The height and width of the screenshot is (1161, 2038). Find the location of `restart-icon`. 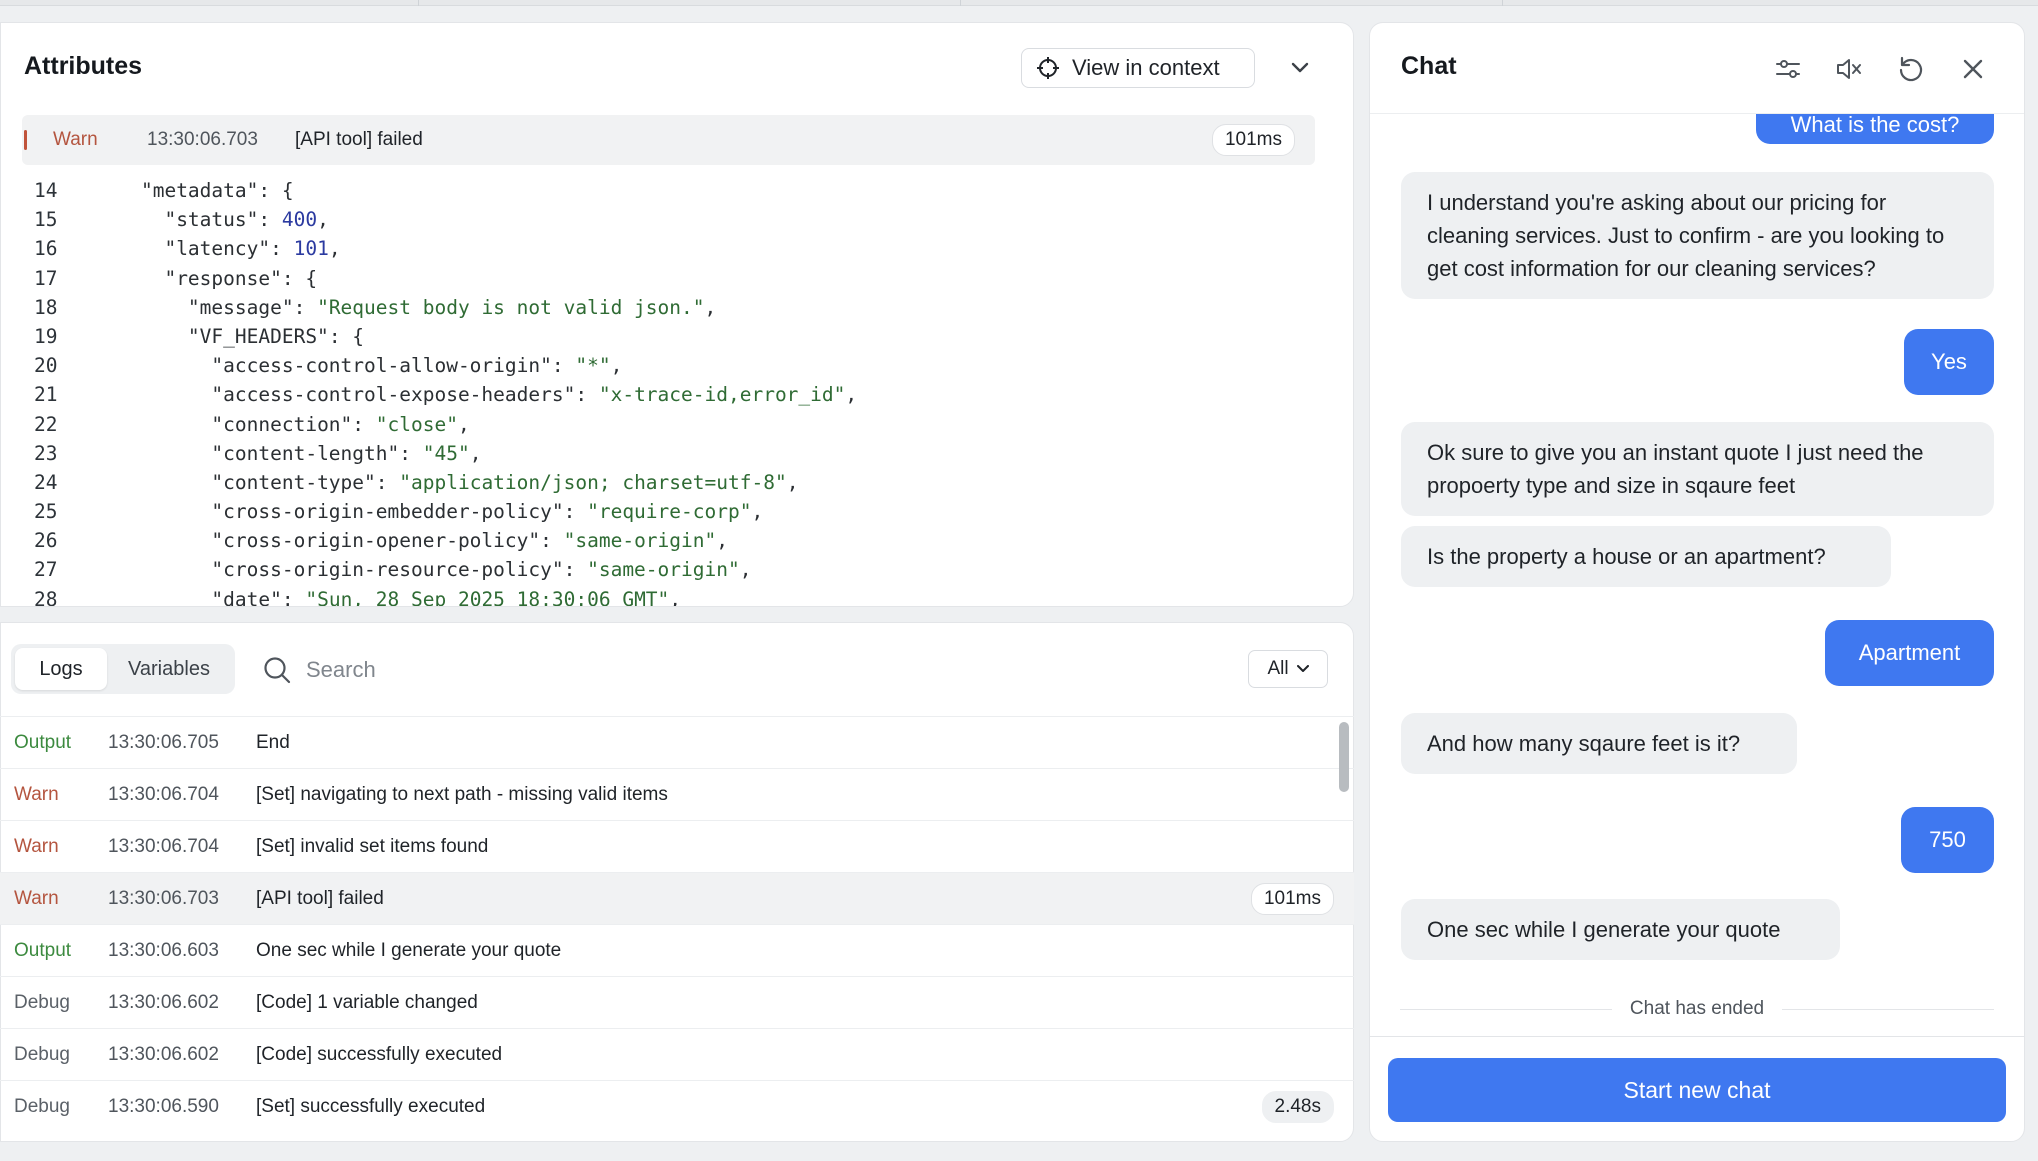

restart-icon is located at coordinates (1911, 69).